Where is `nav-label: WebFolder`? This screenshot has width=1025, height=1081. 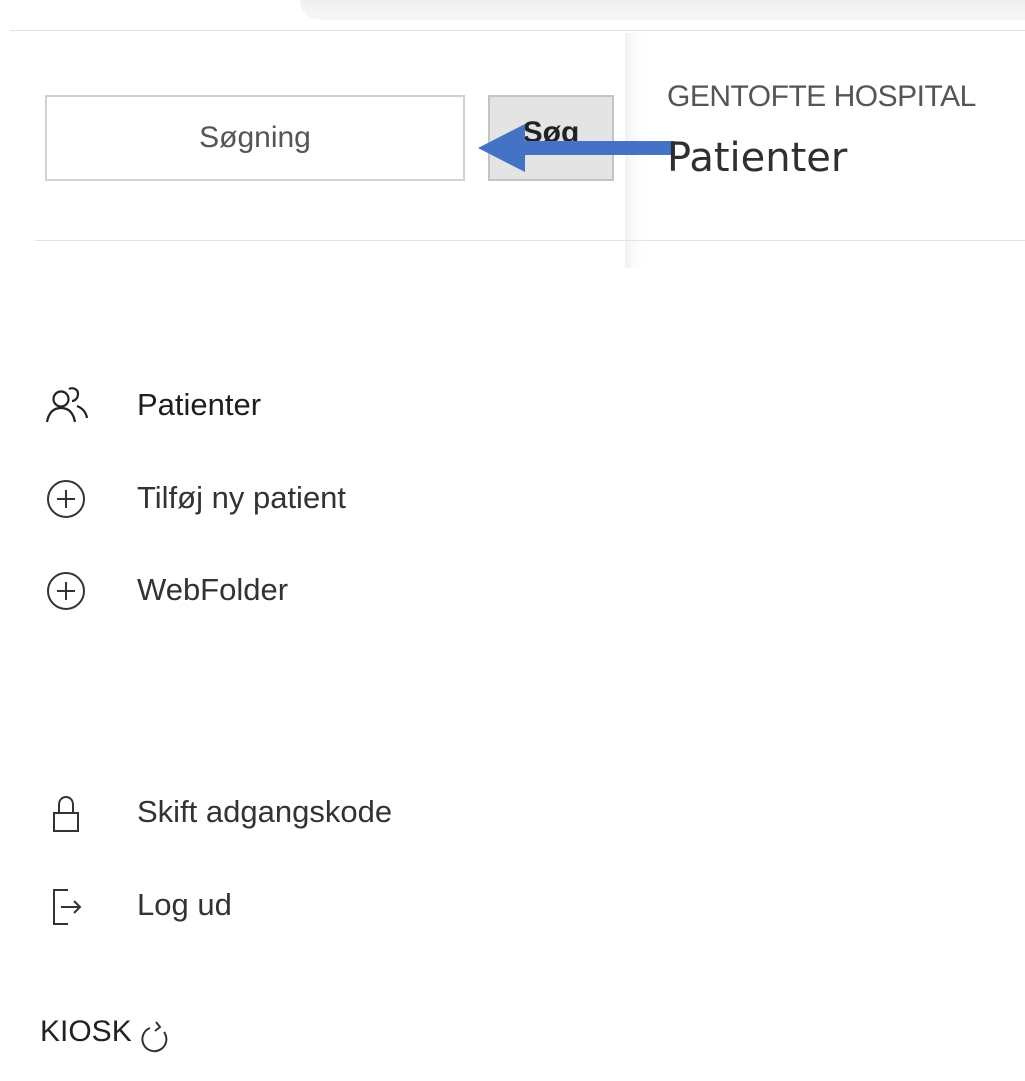 nav-label: WebFolder is located at coordinates (213, 589).